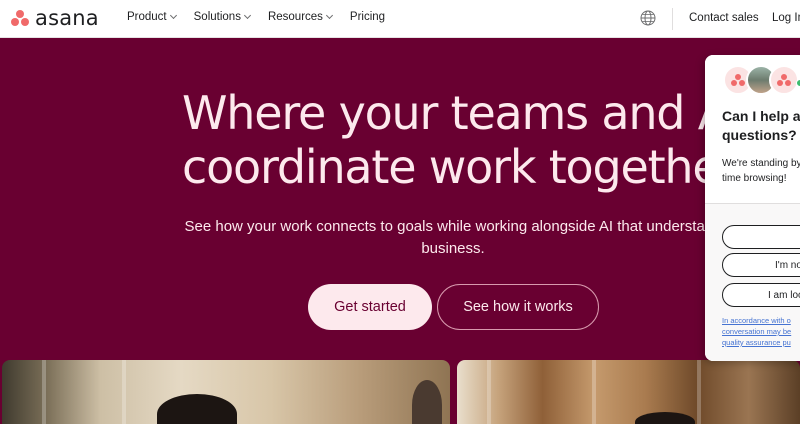  What do you see at coordinates (761, 237) in the screenshot?
I see `chat-option-button` at bounding box center [761, 237].